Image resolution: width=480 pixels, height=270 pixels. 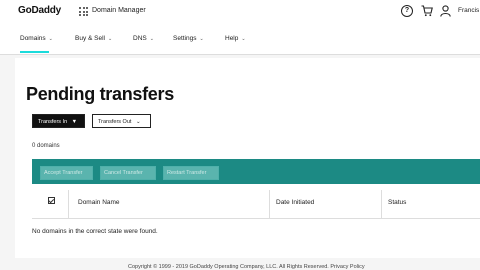 What do you see at coordinates (53, 122) in the screenshot?
I see `transfers-in-label: Transfers In` at bounding box center [53, 122].